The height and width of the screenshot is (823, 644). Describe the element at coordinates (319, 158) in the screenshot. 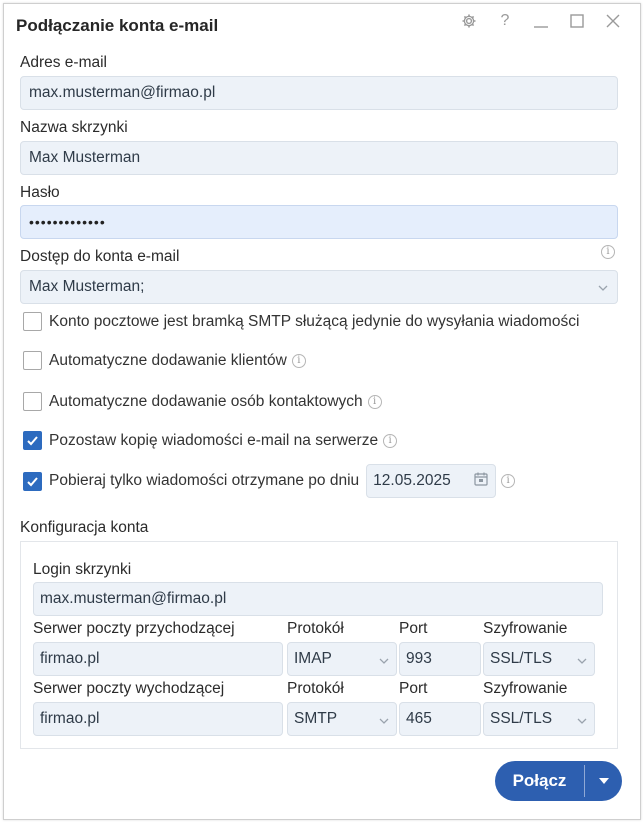

I see `mailbox-name-field: Max Musterman` at that location.